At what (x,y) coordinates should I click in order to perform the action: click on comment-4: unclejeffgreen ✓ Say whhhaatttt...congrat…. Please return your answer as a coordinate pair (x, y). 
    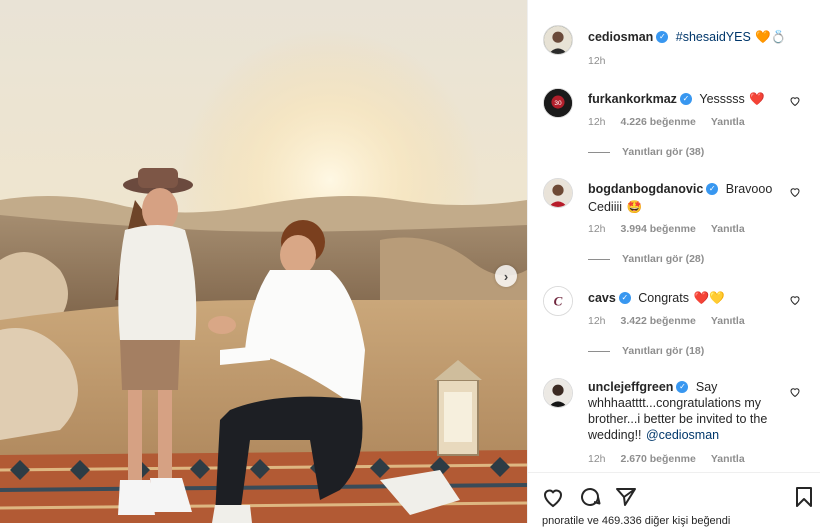
    Looking at the image, I should click on (688, 411).